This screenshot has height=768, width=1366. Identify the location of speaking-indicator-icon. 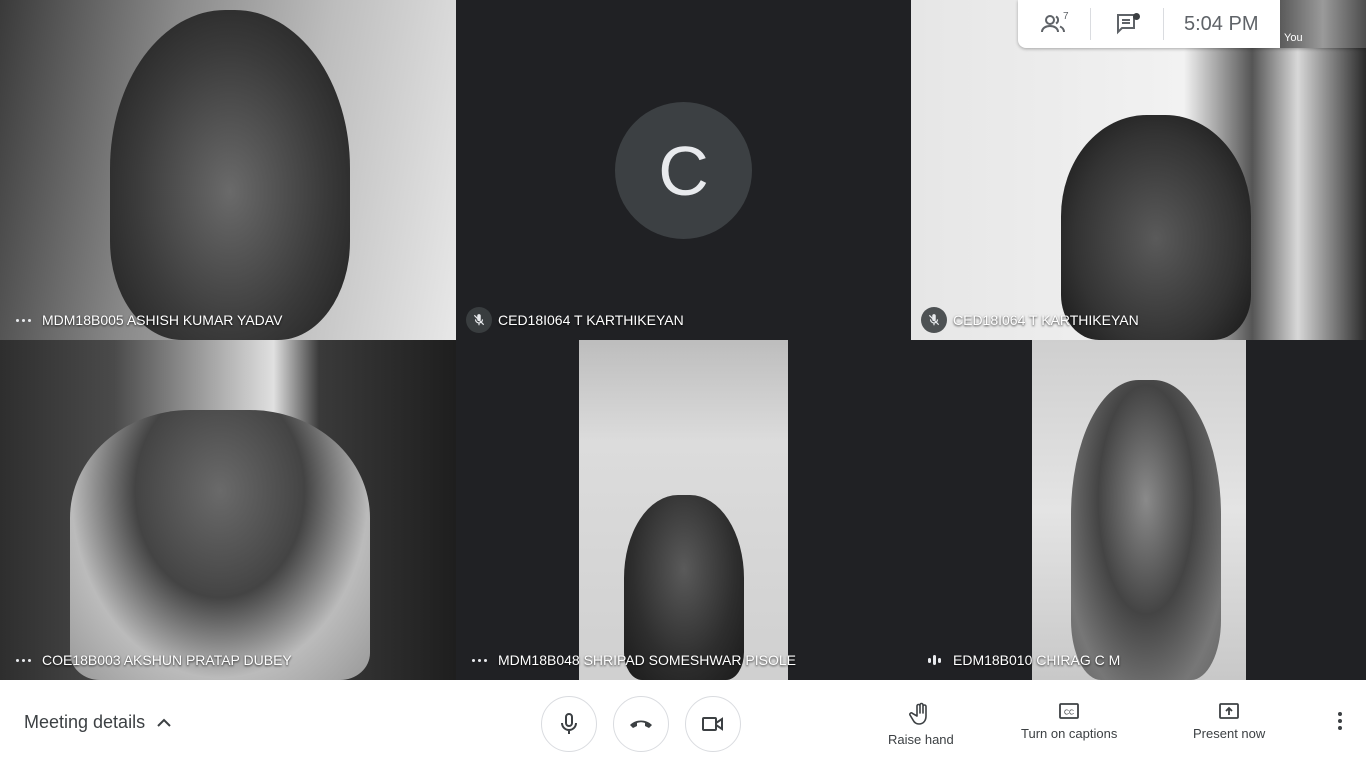
(934, 660).